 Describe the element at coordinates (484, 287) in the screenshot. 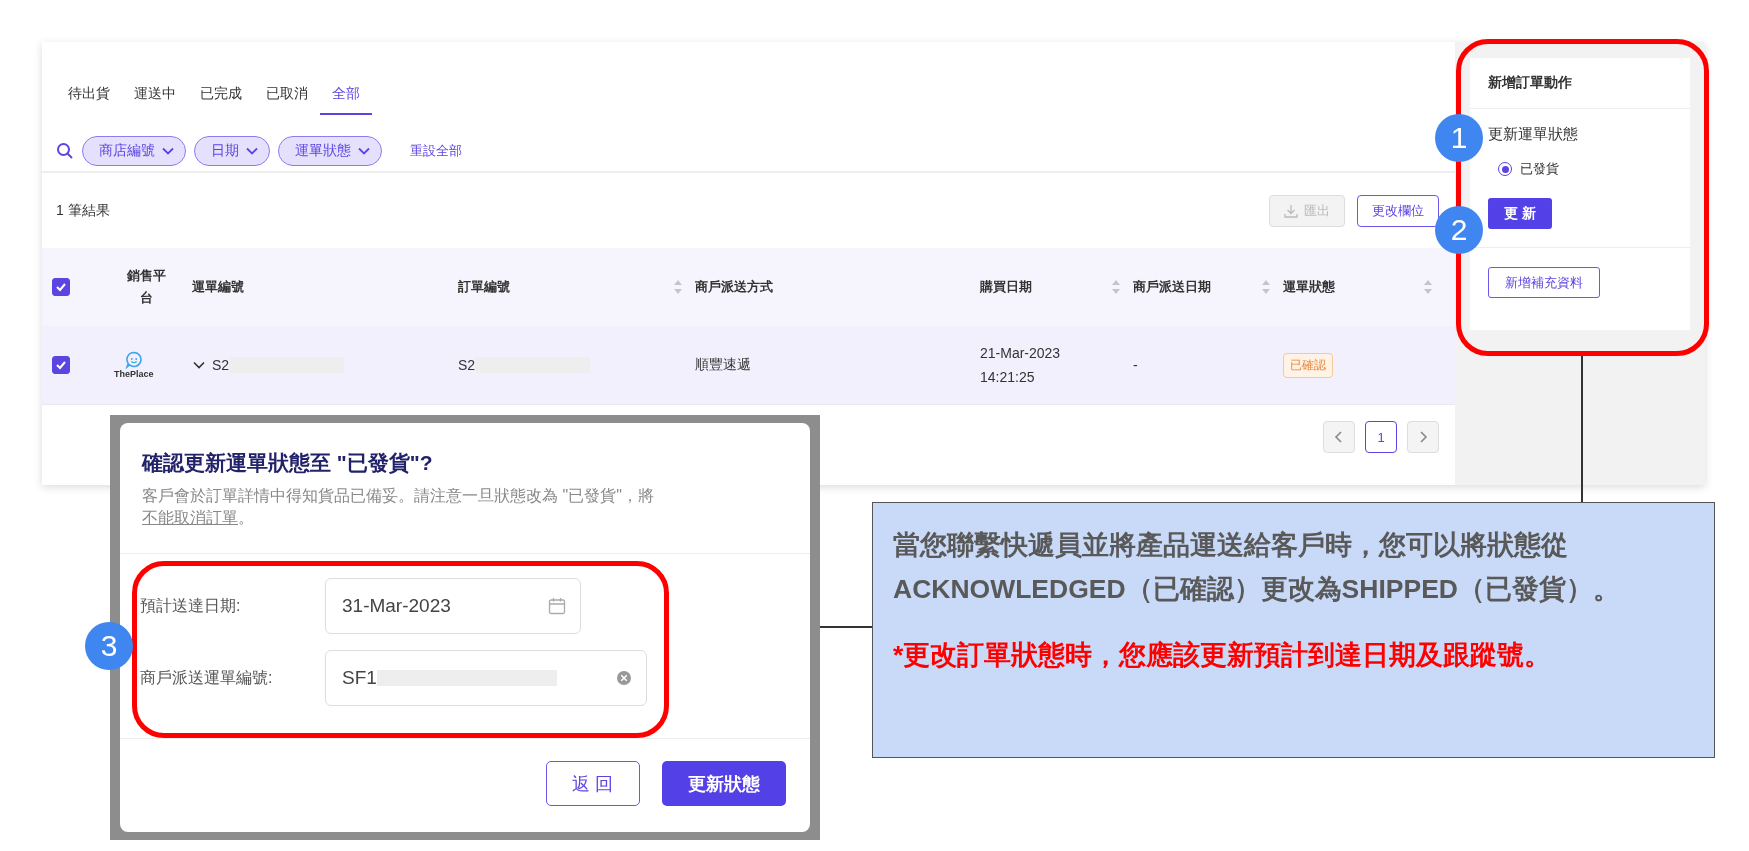

I see `column-header: 訂單編號` at that location.